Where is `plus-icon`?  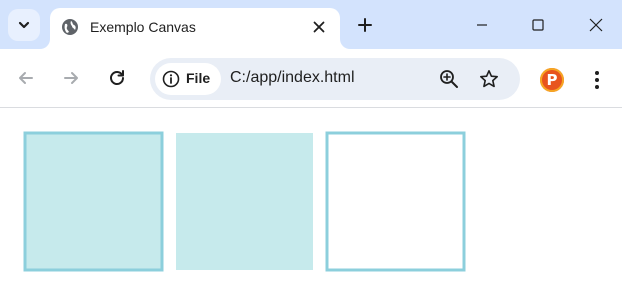 plus-icon is located at coordinates (365, 25).